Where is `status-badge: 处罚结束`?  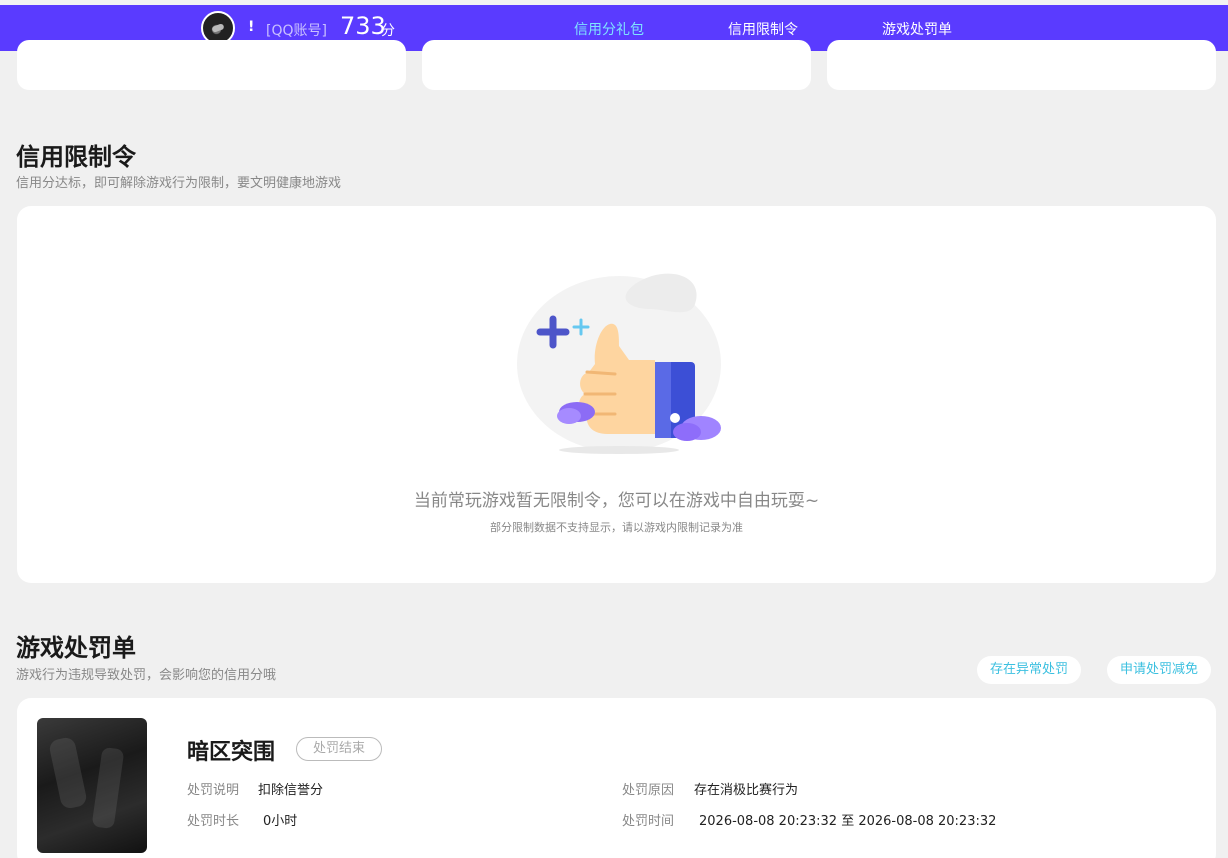 status-badge: 处罚结束 is located at coordinates (339, 749).